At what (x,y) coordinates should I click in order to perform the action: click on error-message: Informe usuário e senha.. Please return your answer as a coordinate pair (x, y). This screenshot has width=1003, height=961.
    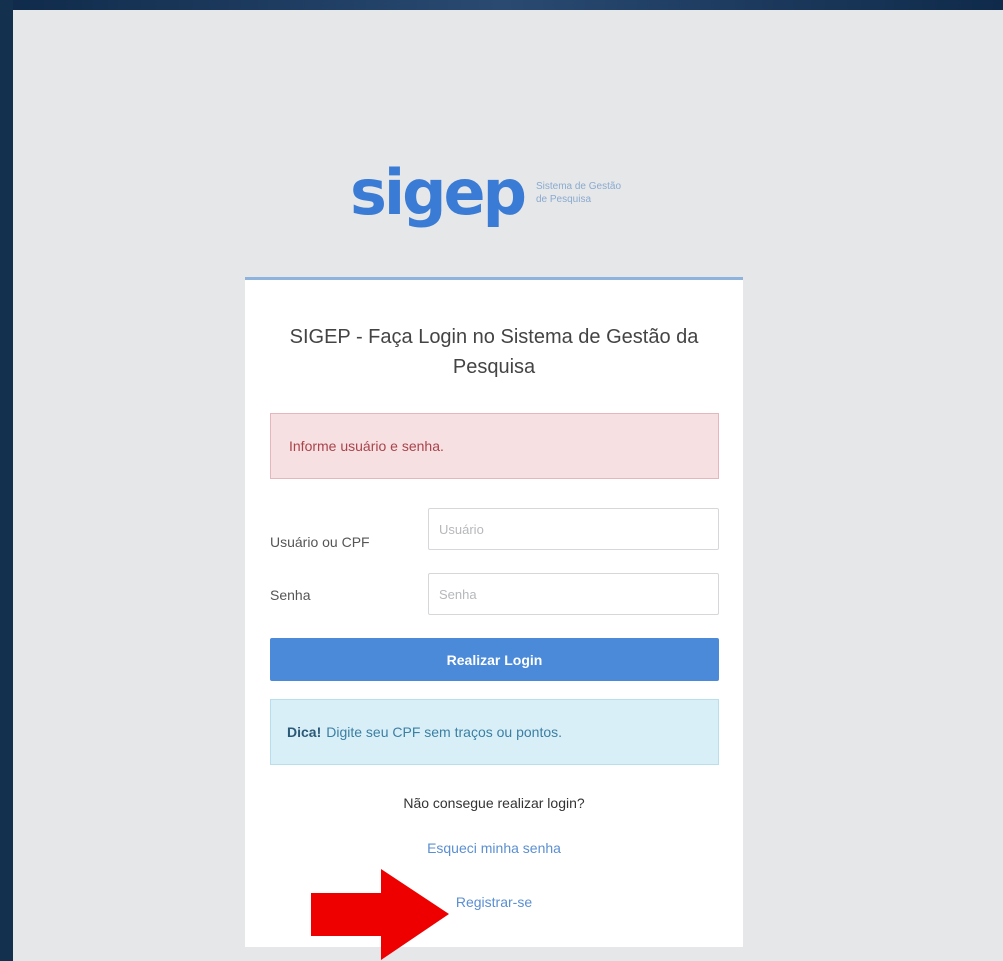
    Looking at the image, I should click on (366, 446).